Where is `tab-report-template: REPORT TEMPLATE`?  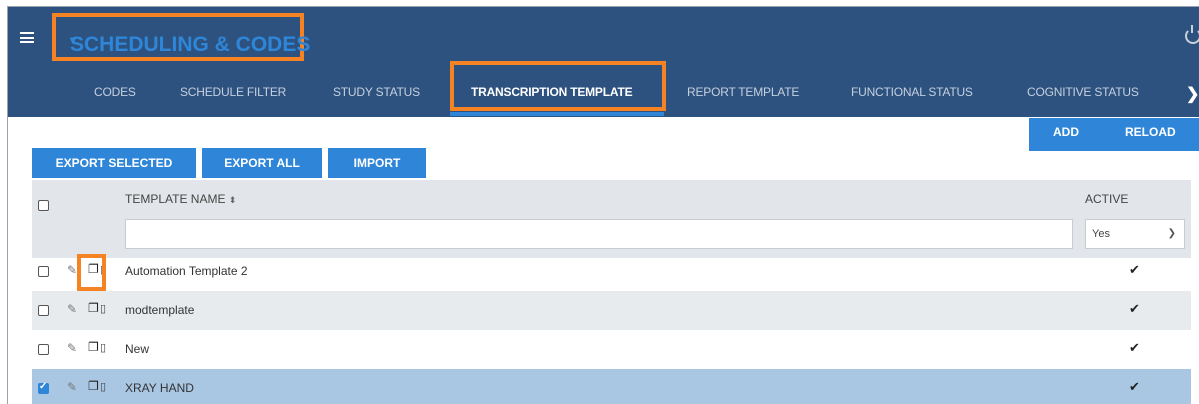
tab-report-template: REPORT TEMPLATE is located at coordinates (743, 98).